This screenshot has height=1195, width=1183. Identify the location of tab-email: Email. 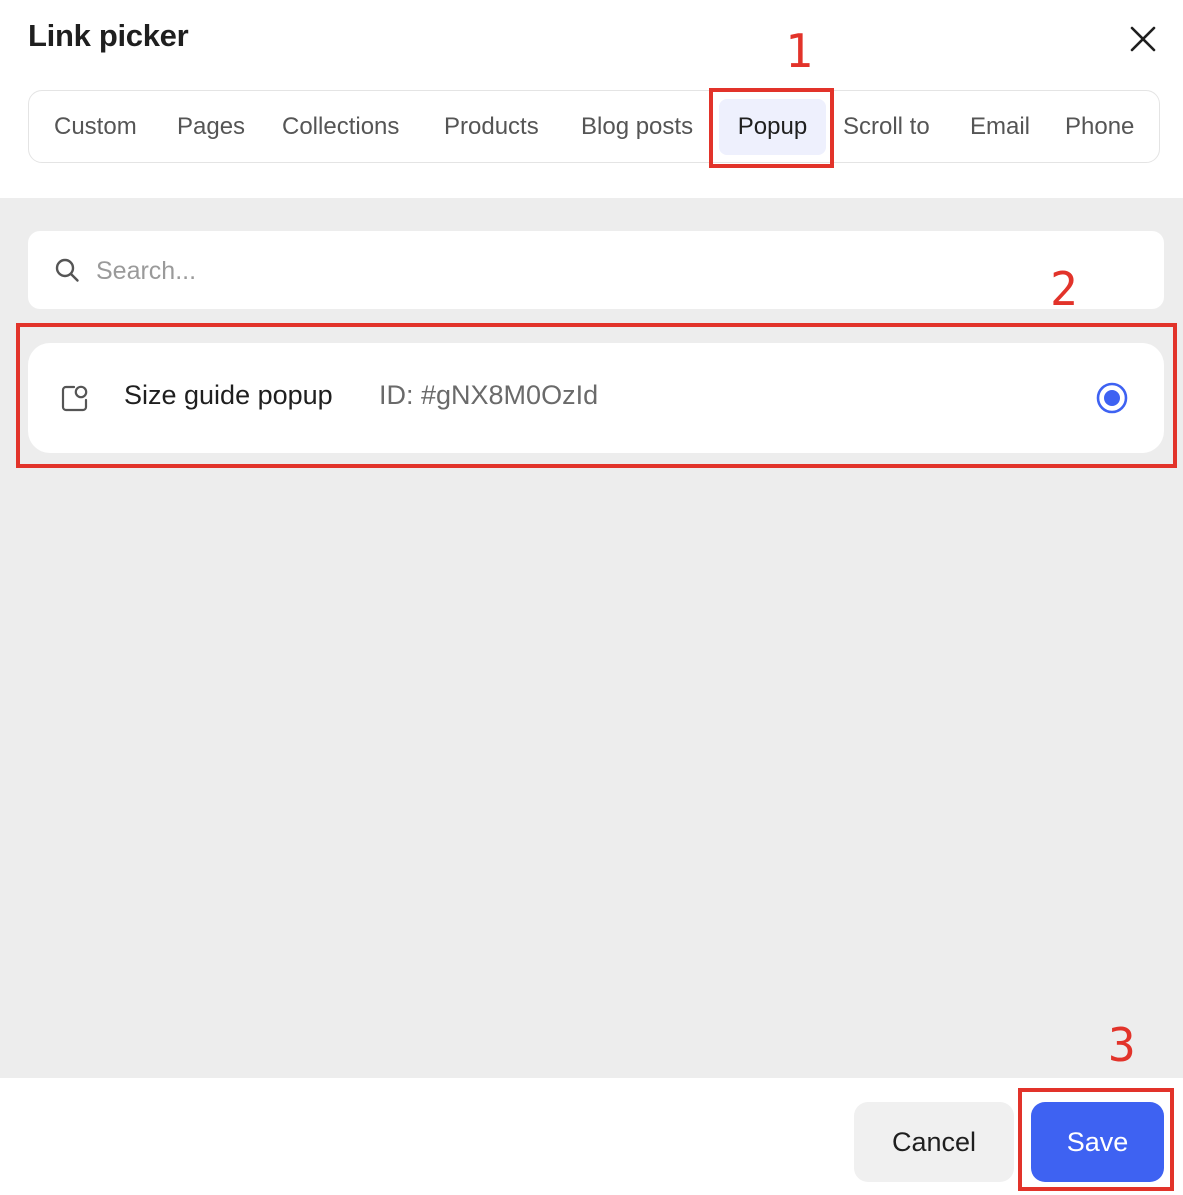
(1000, 127).